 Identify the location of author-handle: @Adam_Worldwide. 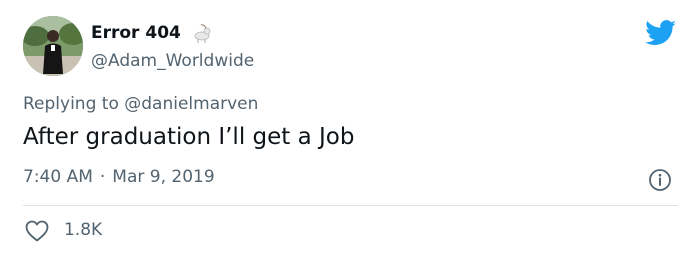
(172, 61).